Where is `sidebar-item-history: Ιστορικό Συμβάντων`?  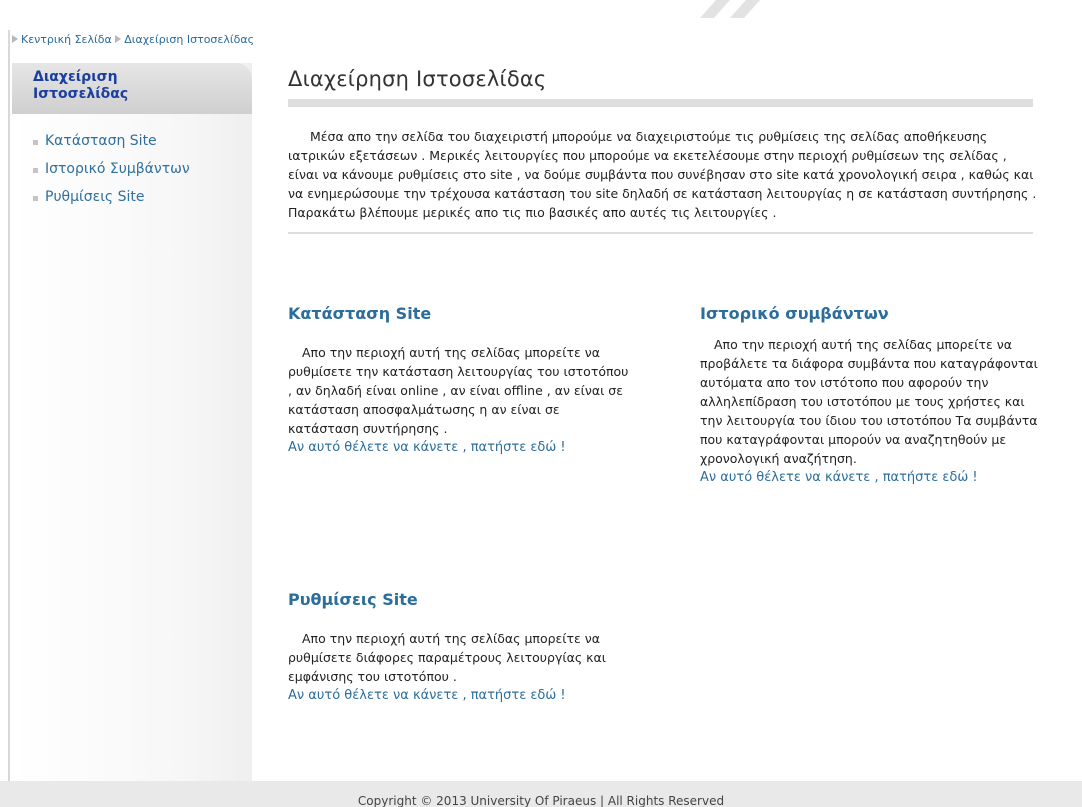
sidebar-item-history: Ιστορικό Συμβάντων is located at coordinates (142, 175).